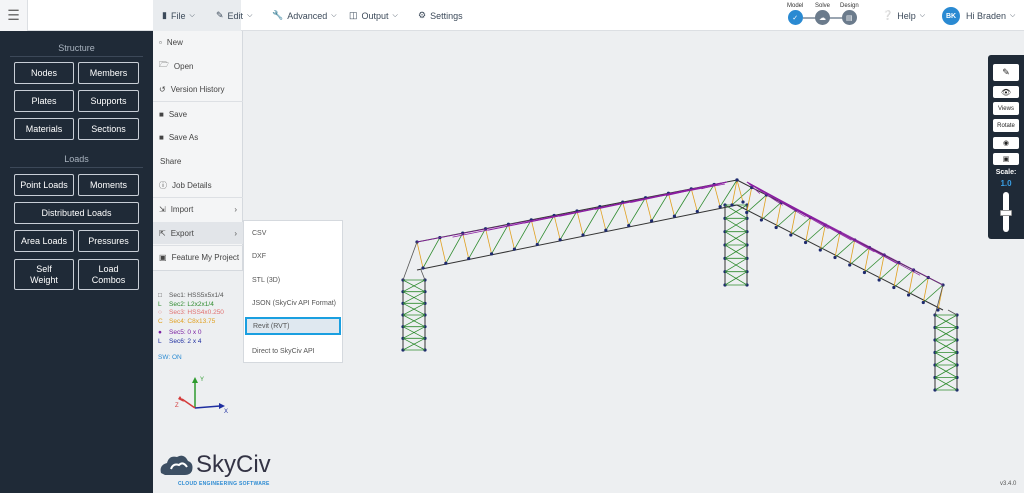 The width and height of the screenshot is (1024, 493). What do you see at coordinates (44, 101) in the screenshot?
I see `plates-button: Plates` at bounding box center [44, 101].